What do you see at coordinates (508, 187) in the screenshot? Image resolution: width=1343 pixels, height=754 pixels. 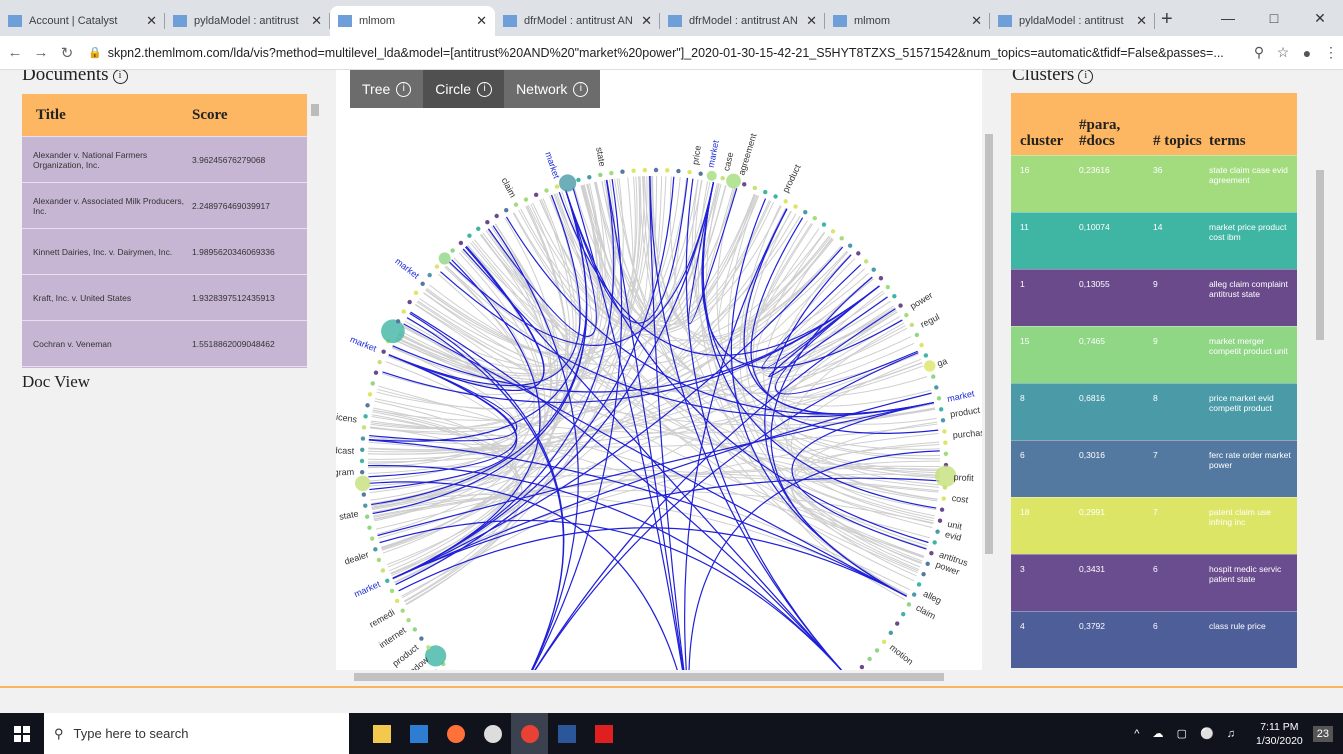 I see `node-label: claim` at bounding box center [508, 187].